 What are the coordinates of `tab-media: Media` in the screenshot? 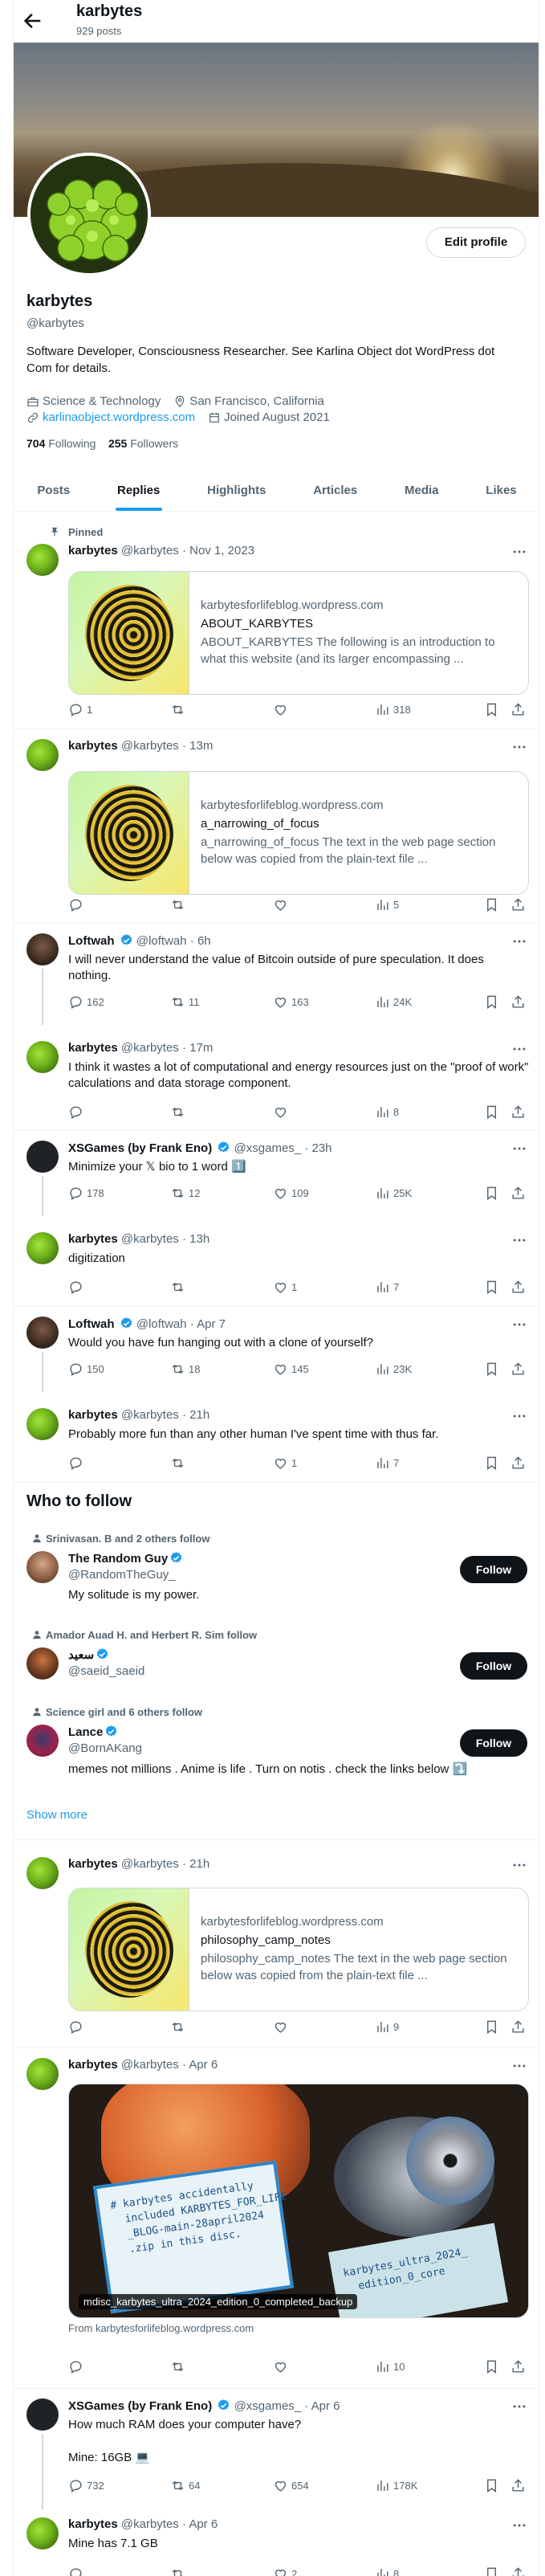 It's located at (421, 490).